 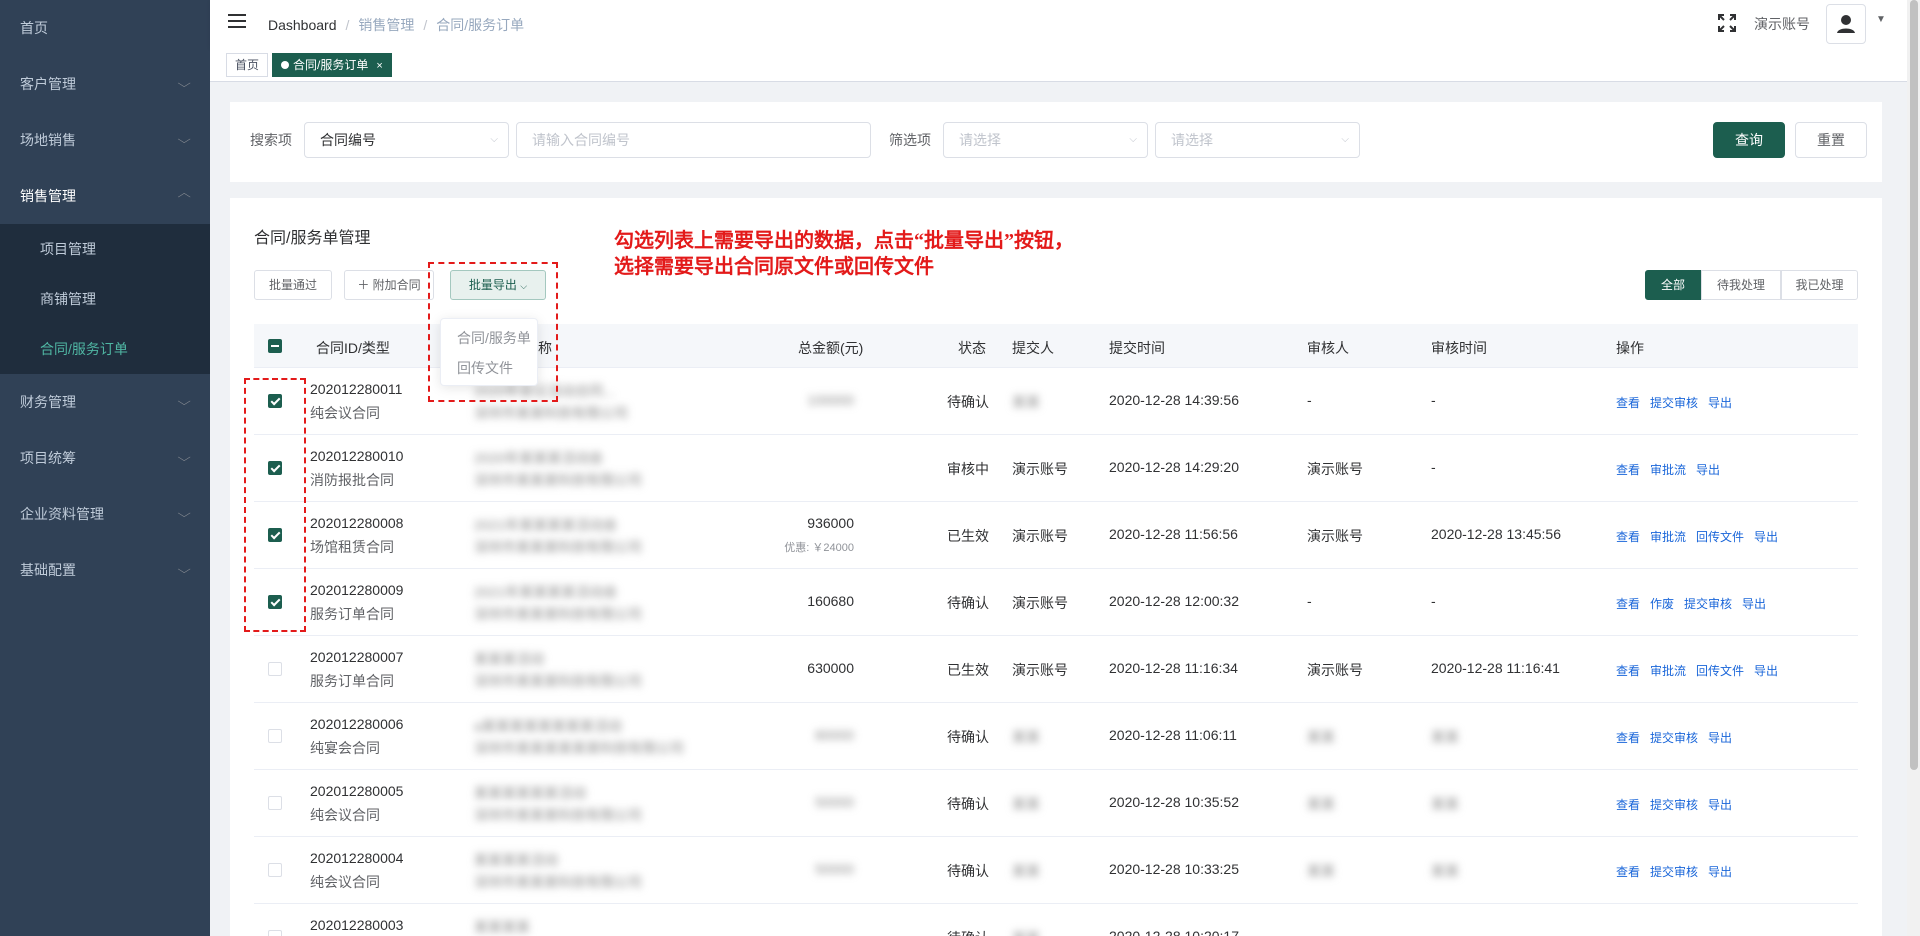 I want to click on sidebar-item-enterprise-data: 企业资料管理 ⌵, so click(x=105, y=514).